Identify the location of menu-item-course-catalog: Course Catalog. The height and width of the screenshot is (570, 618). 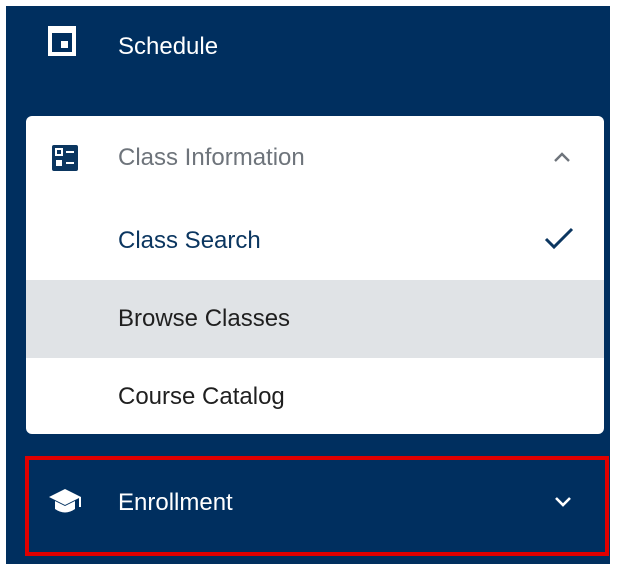
(315, 396).